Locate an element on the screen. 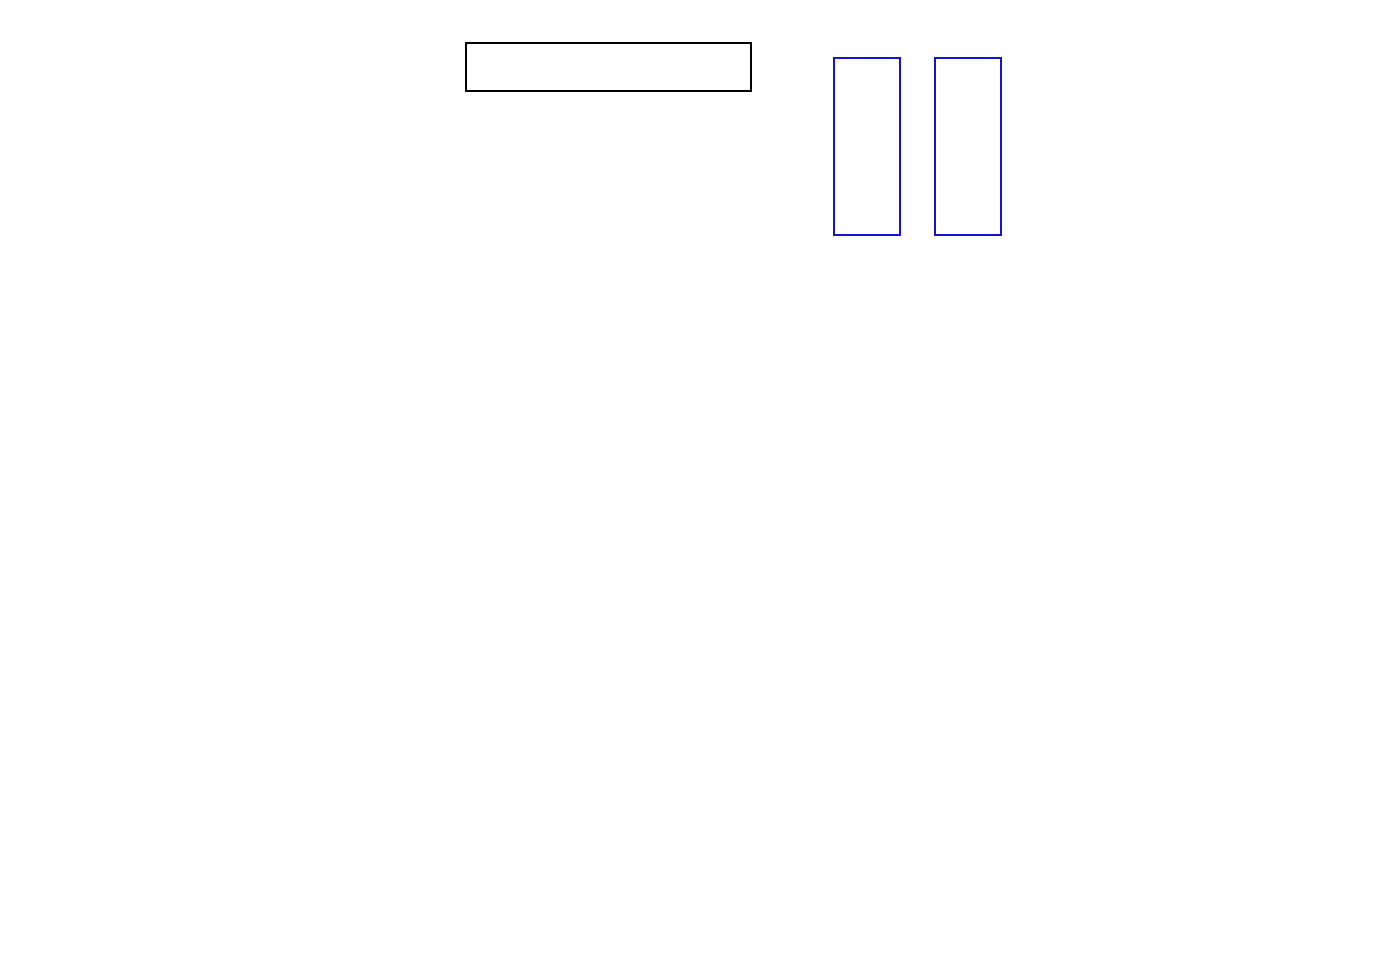 This screenshot has height=953, width=1400. withsky-image is located at coordinates (867, 146).